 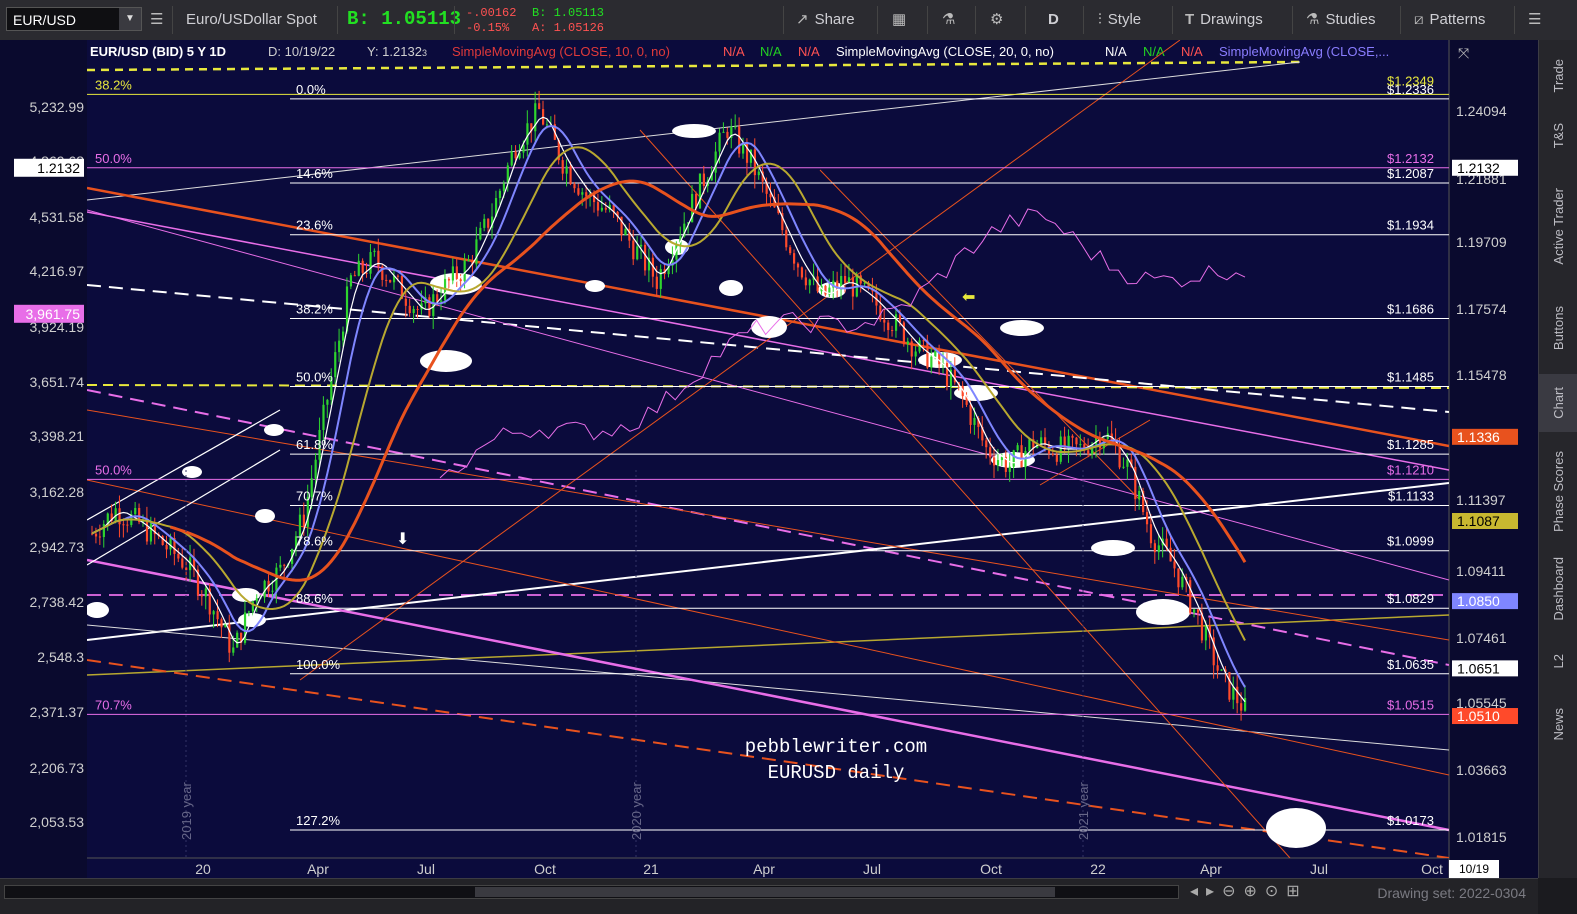 What do you see at coordinates (186, 811) in the screenshot?
I see `year-label-0: 2019 year` at bounding box center [186, 811].